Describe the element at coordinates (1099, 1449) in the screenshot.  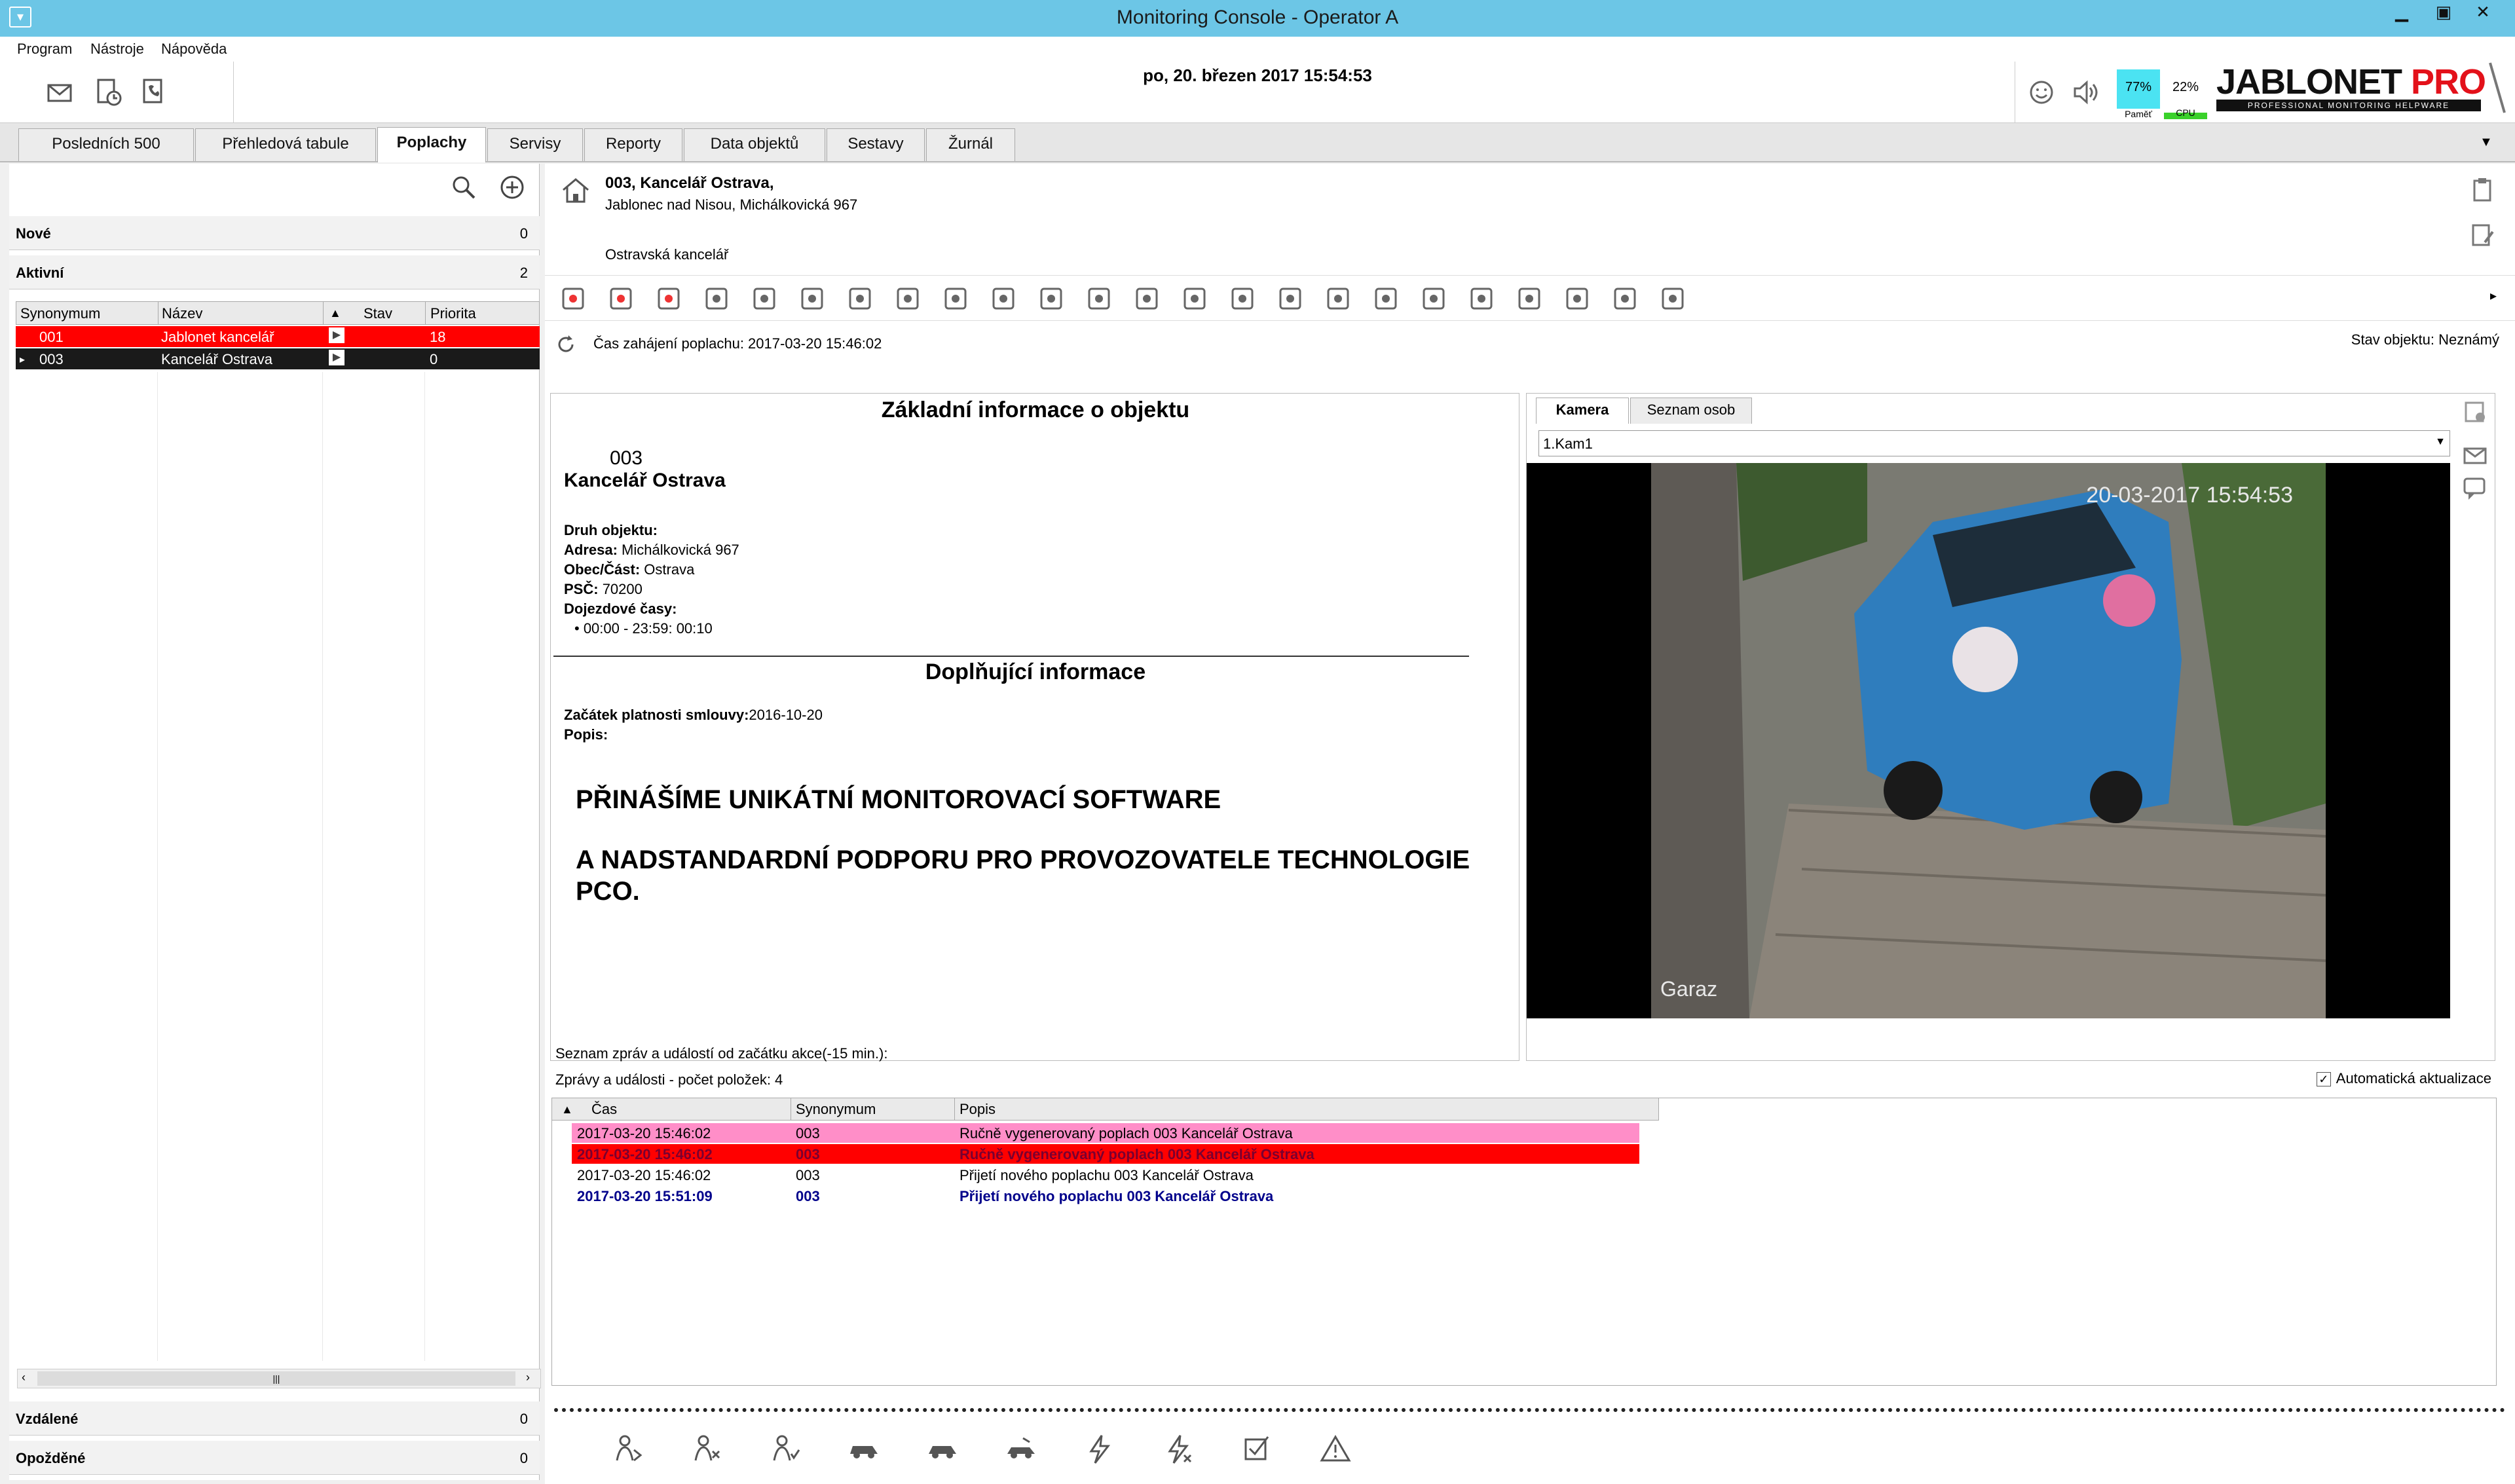
I see `lightning-icon` at that location.